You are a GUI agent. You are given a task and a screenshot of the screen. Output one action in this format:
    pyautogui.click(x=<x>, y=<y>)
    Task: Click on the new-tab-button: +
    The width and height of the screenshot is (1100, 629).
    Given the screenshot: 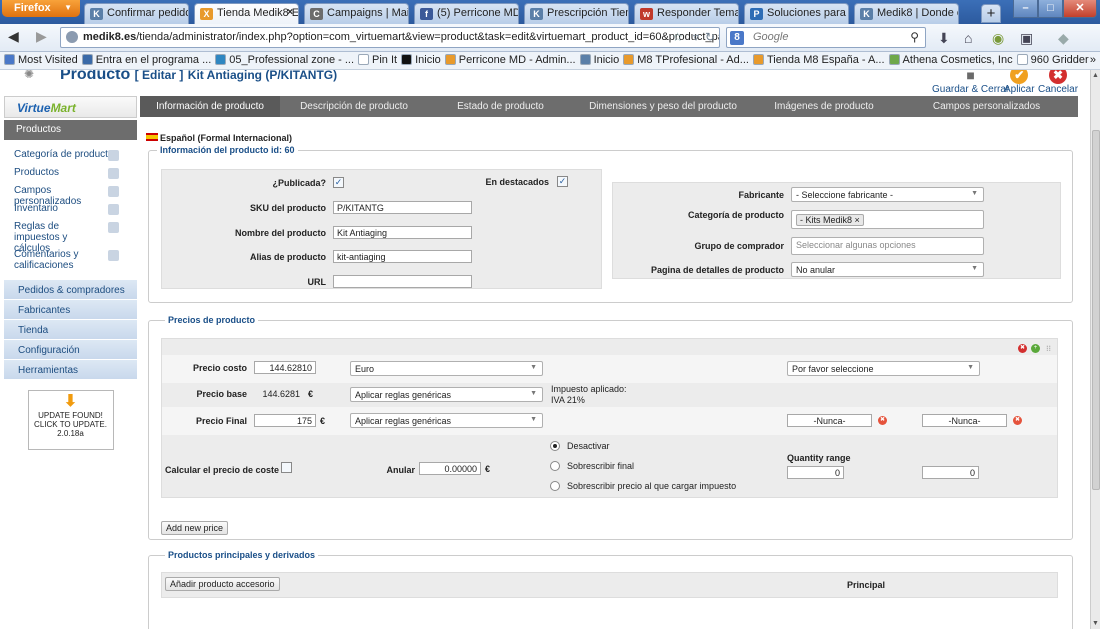 What is the action you would take?
    pyautogui.click(x=991, y=13)
    